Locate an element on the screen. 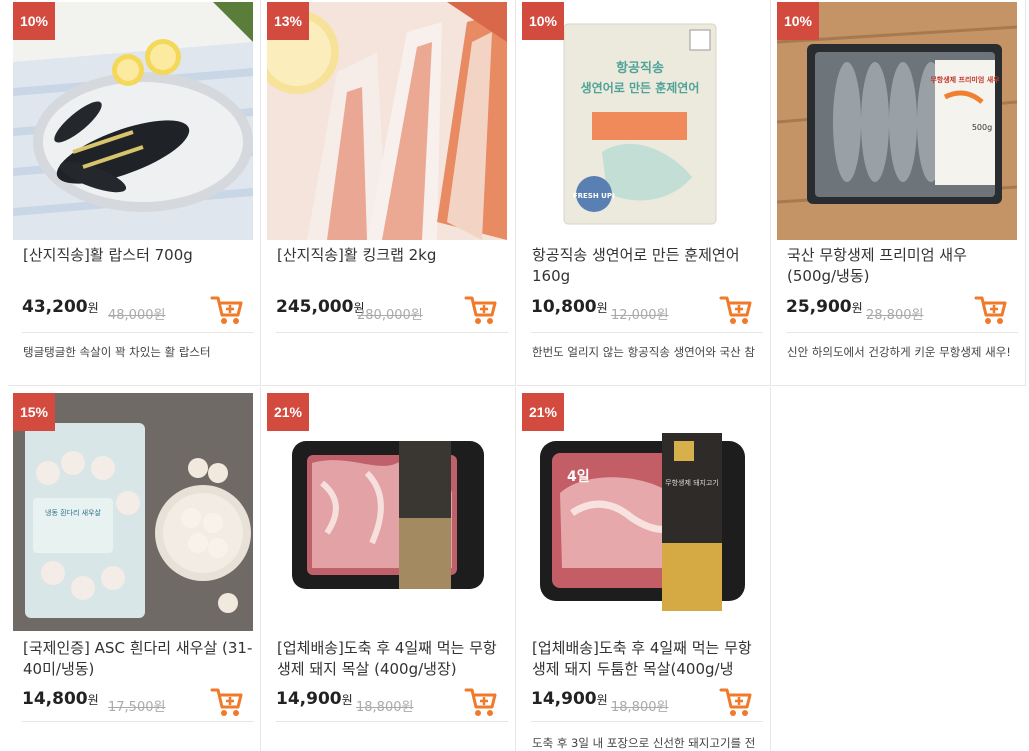 The height and width of the screenshot is (751, 1029). price-row: 10,800원 12,000원 is located at coordinates (647, 311).